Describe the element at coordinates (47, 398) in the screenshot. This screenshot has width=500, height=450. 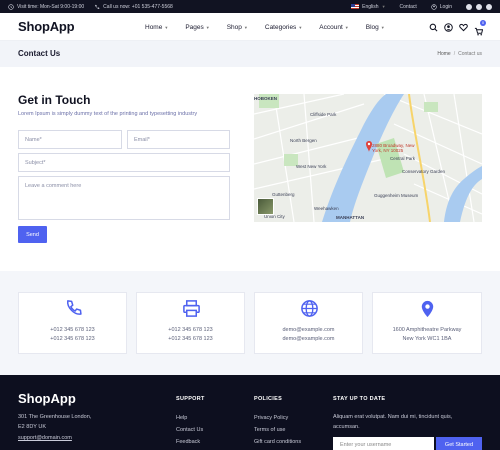
I see `footer-logo: ShopApp` at that location.